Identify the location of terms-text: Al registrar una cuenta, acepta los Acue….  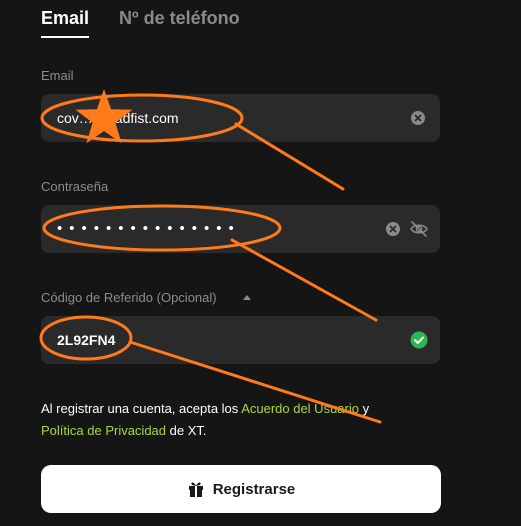
(251, 420).